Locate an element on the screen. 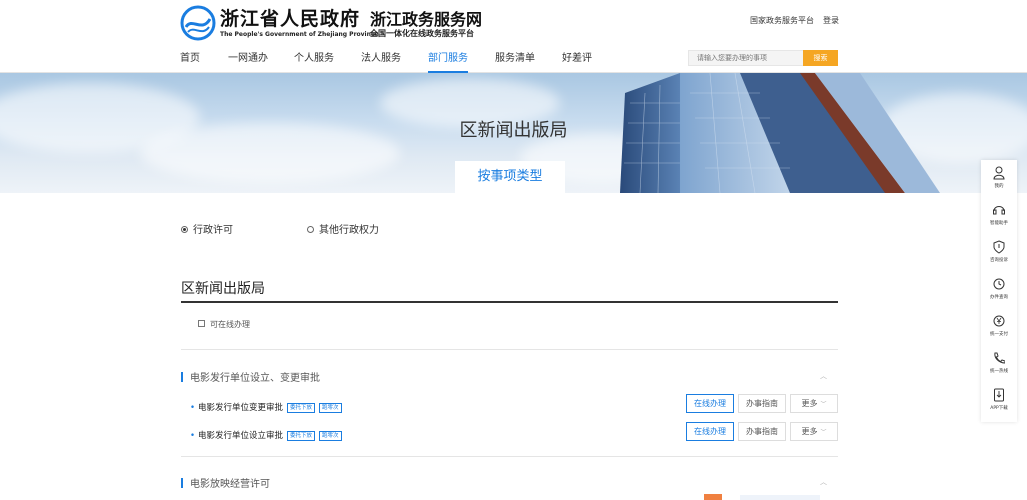  group-title: 电影放映经营许可 is located at coordinates (225, 482).